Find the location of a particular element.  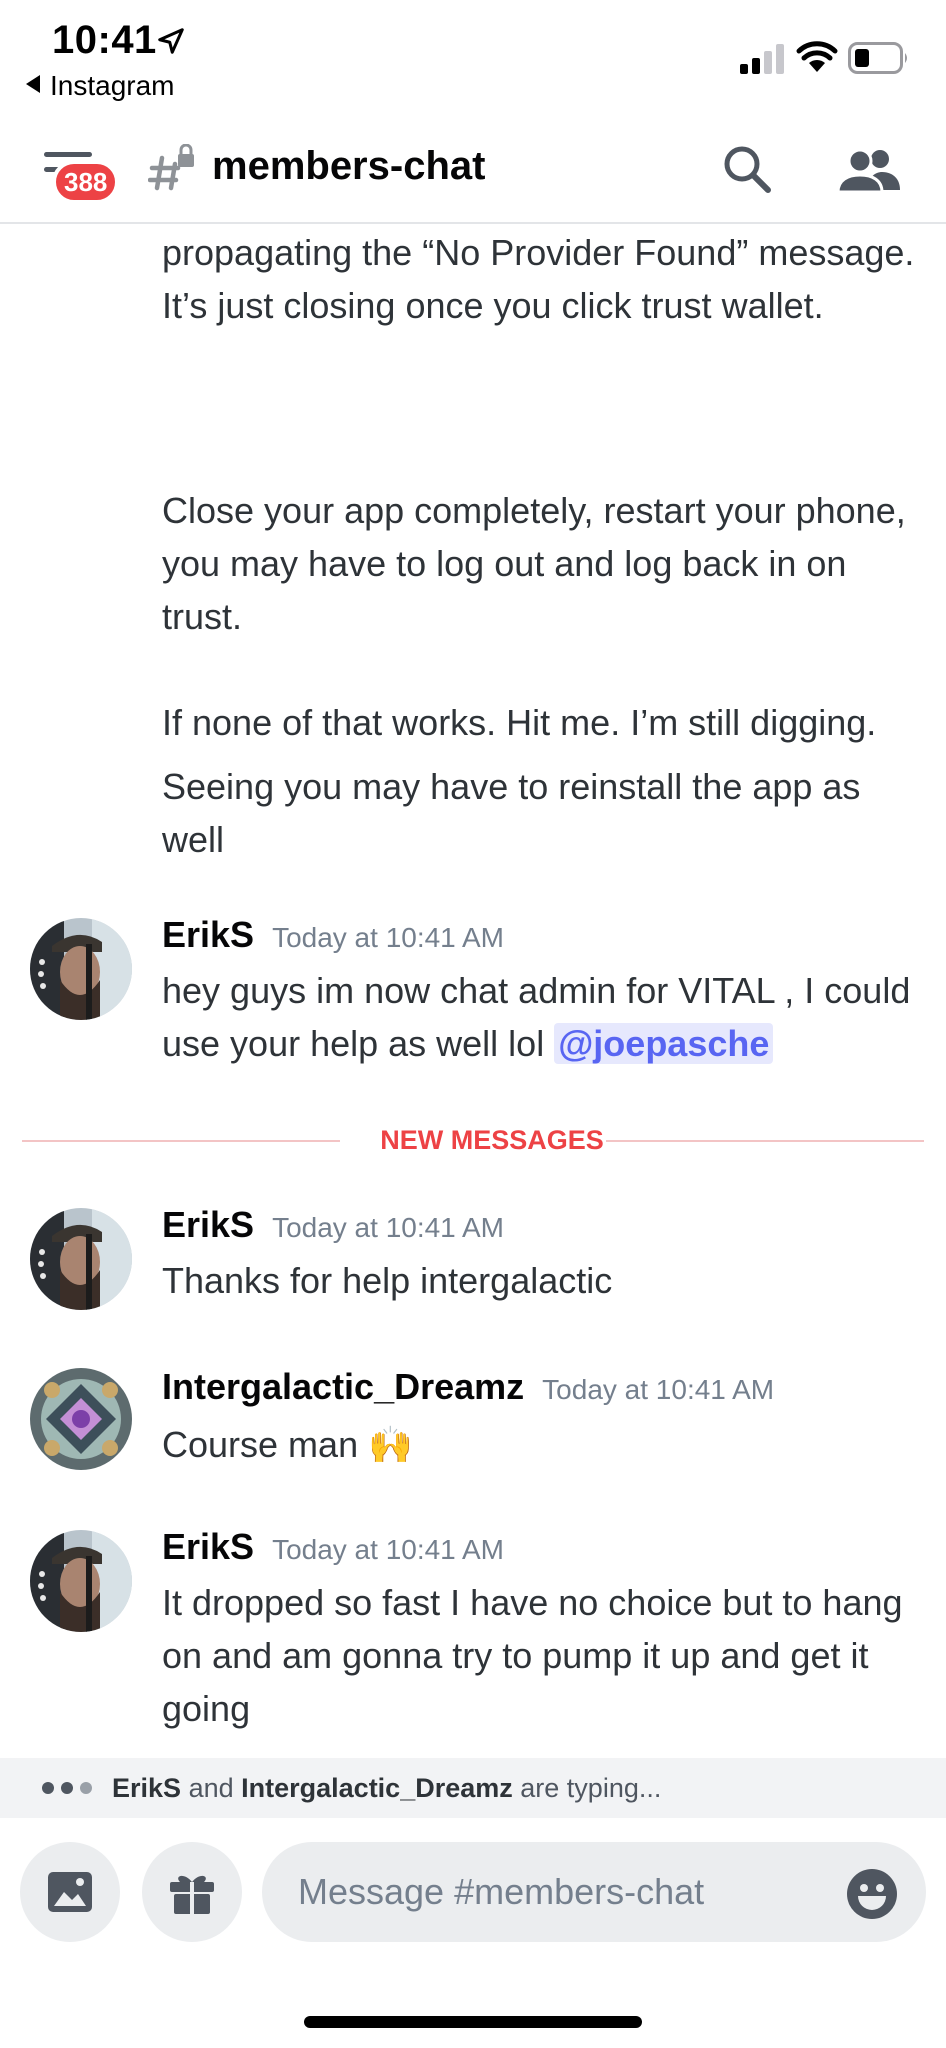

avatar-intergalactic-dreamz is located at coordinates (81, 1419).